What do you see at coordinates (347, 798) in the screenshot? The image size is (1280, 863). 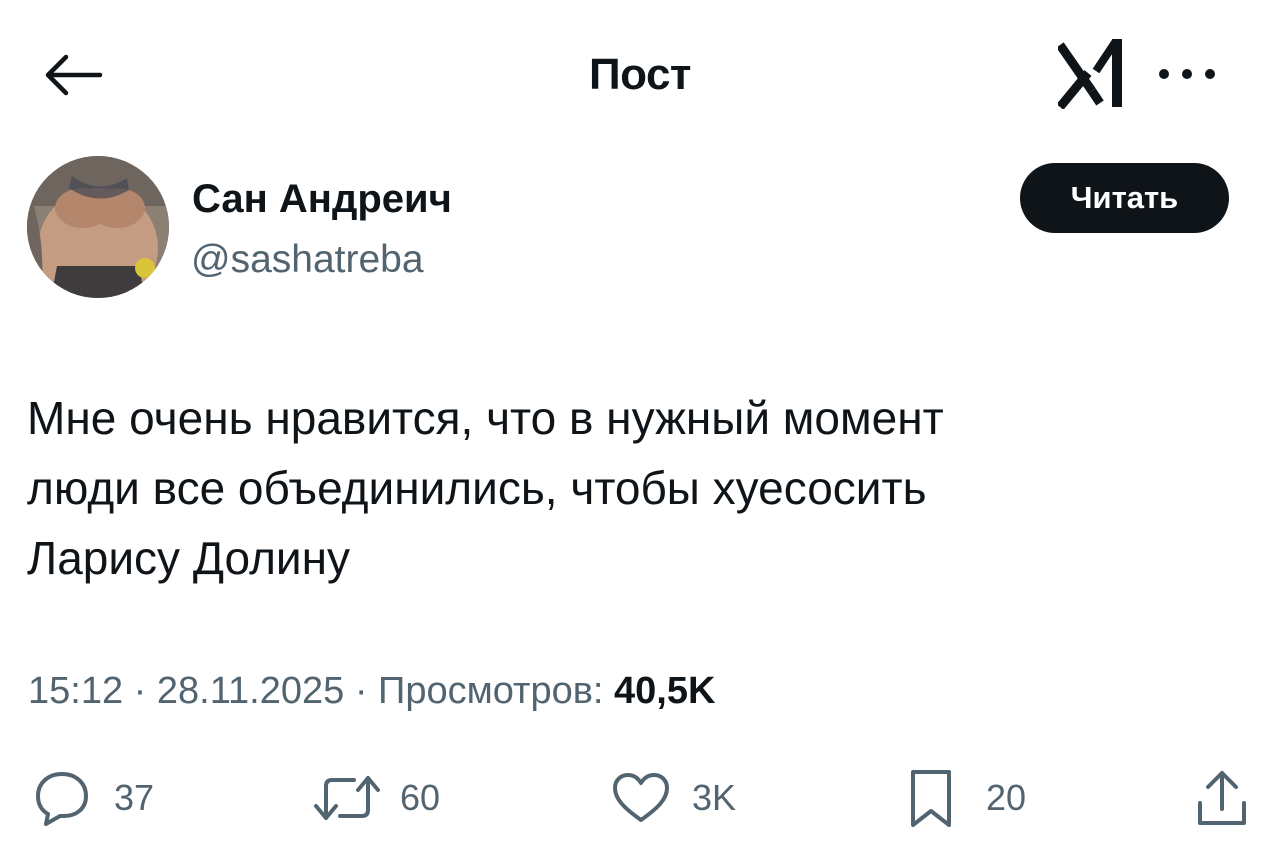 I see `repost-icon` at bounding box center [347, 798].